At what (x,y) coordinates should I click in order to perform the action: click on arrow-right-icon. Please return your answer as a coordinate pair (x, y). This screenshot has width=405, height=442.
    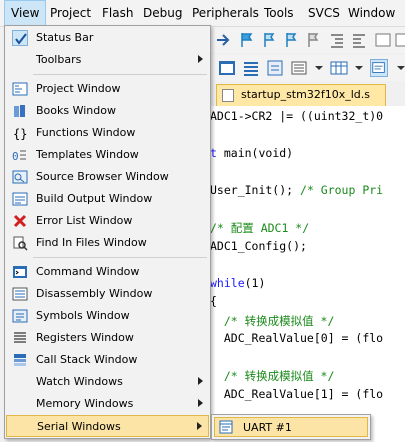
    Looking at the image, I should click on (223, 40).